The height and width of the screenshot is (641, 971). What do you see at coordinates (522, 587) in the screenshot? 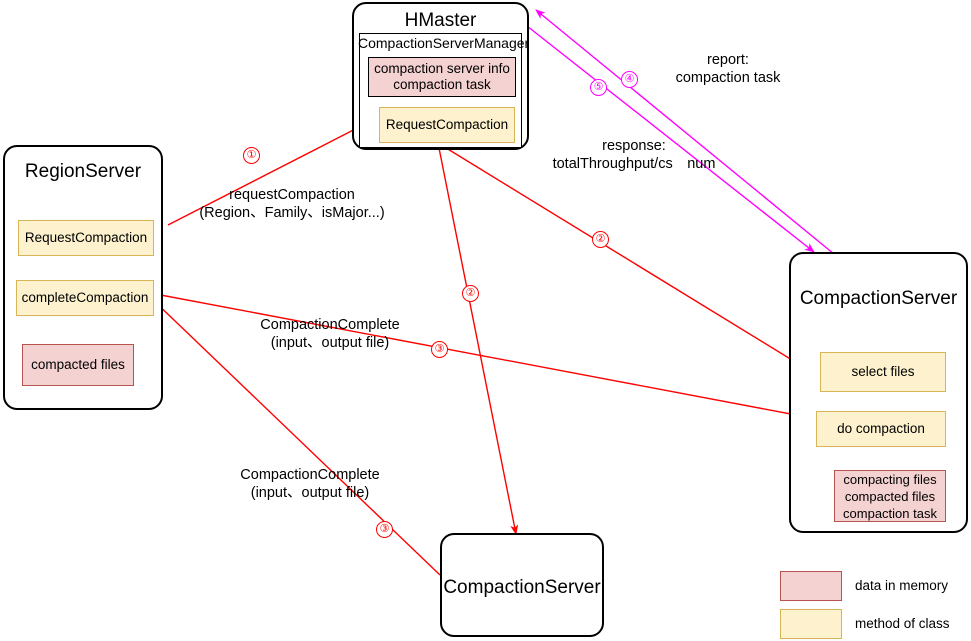
I see `compaction-server-bottom-title: CompactionServer` at bounding box center [522, 587].